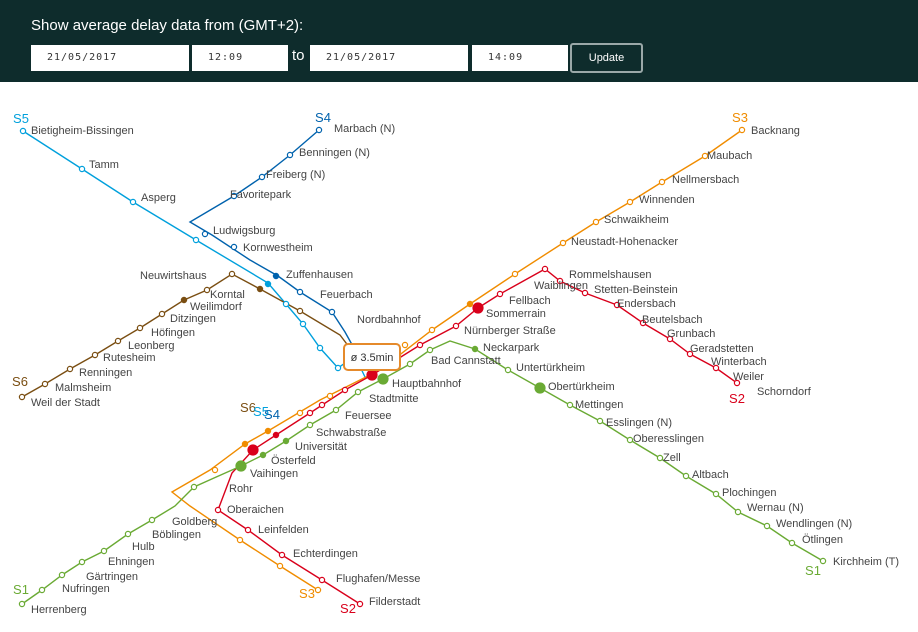  Describe the element at coordinates (282, 555) in the screenshot. I see `stop-echterdingen` at that location.